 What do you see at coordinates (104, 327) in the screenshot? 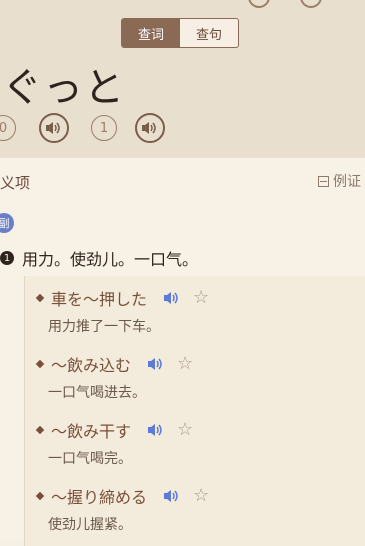
I see `example-translation: 用力推了一下车。` at bounding box center [104, 327].